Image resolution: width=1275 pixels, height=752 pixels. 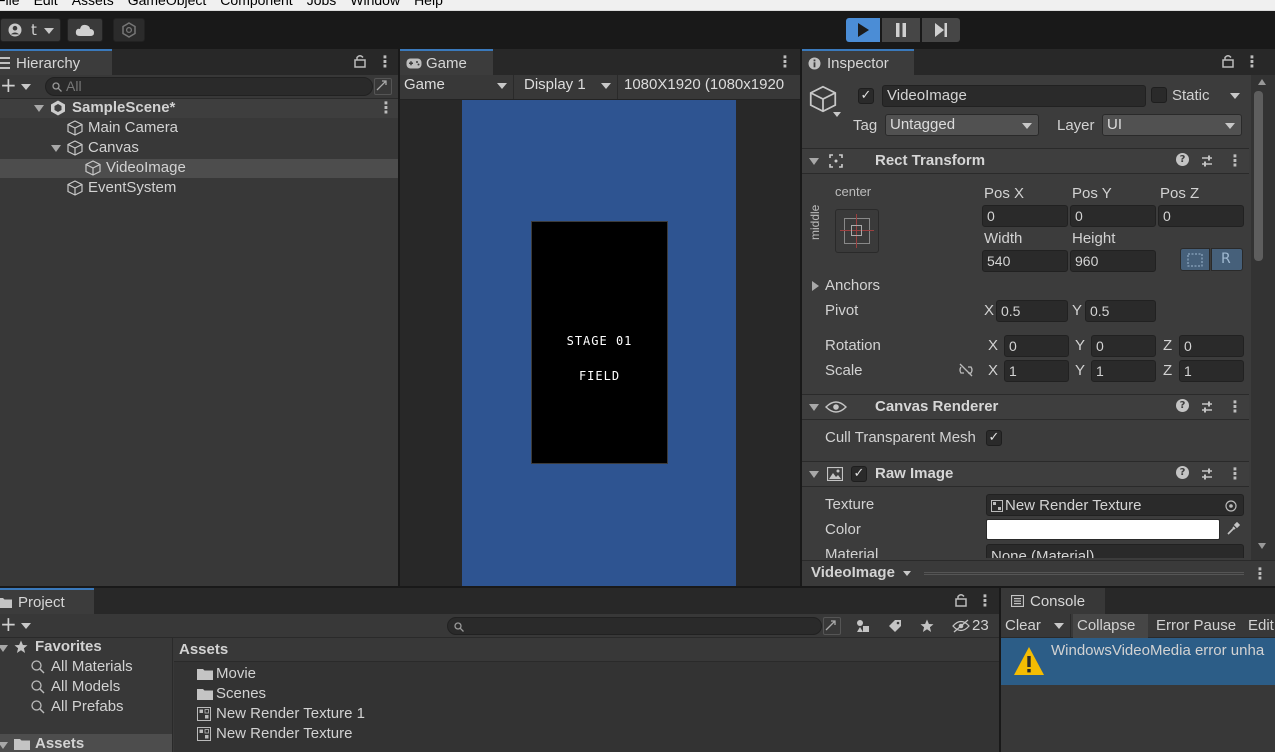 What do you see at coordinates (199, 168) in the screenshot?
I see `hierarchy-item-selected: VideoImage` at bounding box center [199, 168].